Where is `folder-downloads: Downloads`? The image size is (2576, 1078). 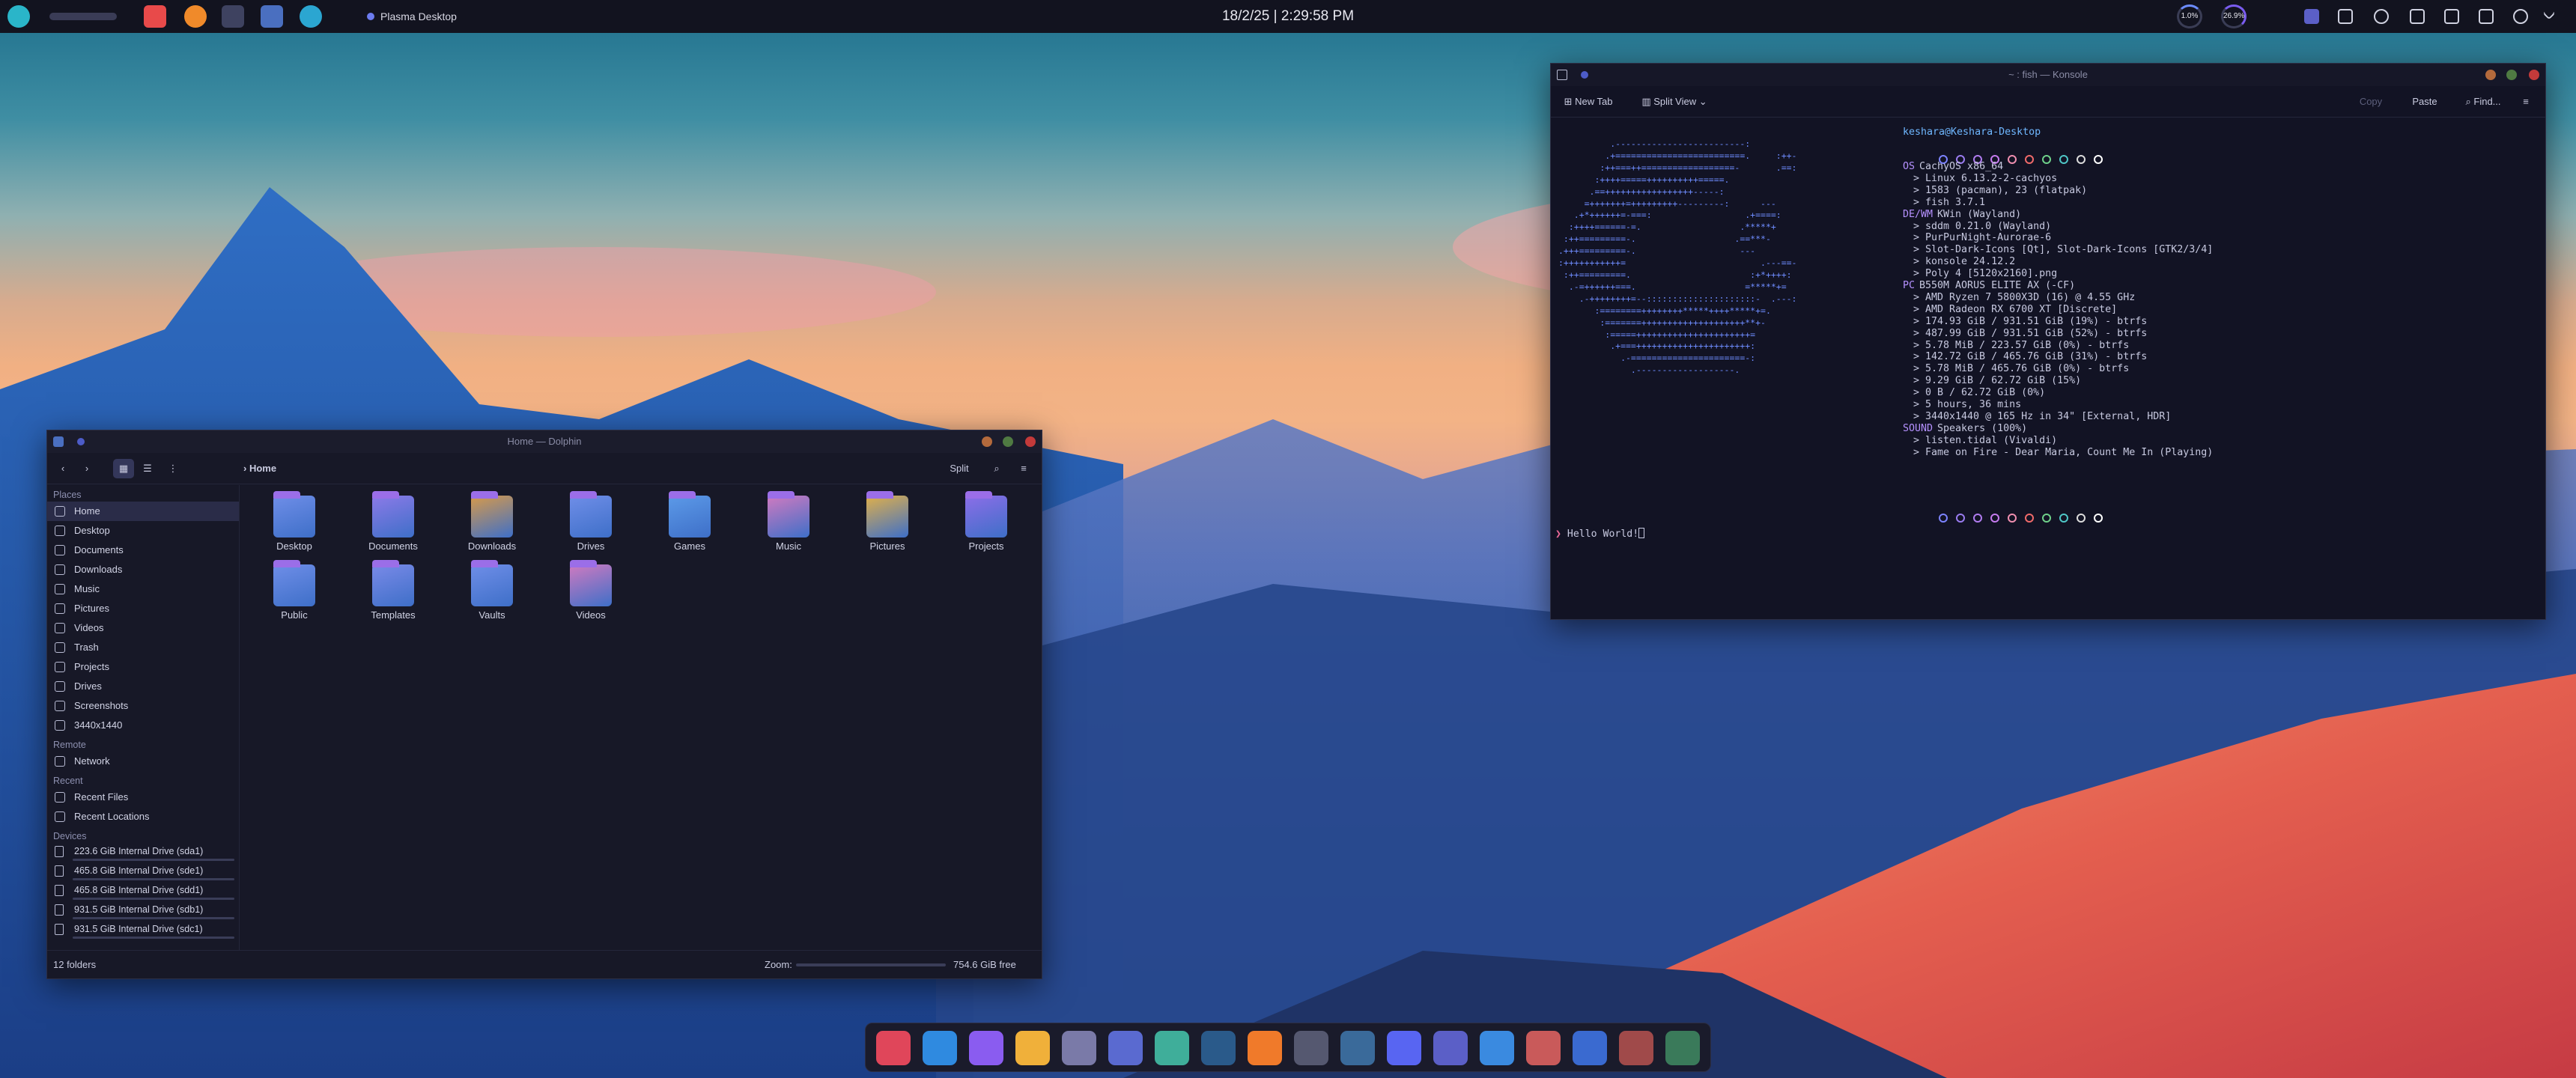 folder-downloads: Downloads is located at coordinates (492, 521).